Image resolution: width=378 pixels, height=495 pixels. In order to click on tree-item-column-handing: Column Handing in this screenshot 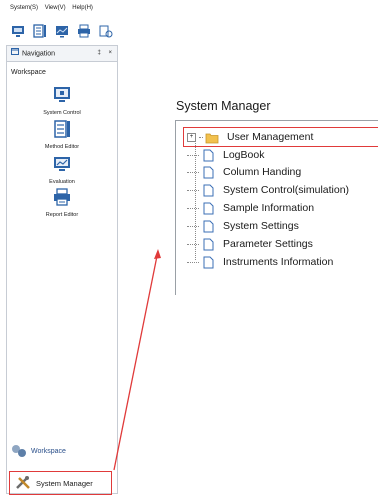, I will do `click(244, 172)`.